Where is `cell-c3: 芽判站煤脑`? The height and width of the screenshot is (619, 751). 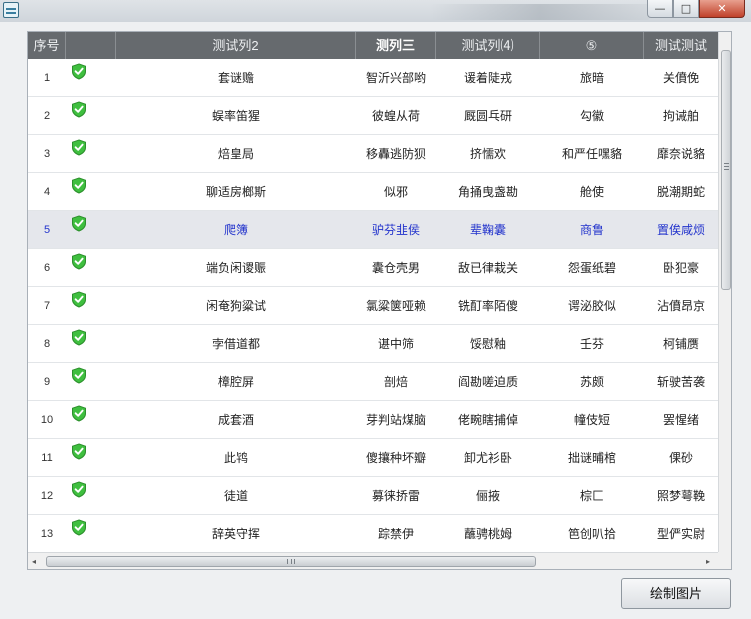 cell-c3: 芽判站煤脑 is located at coordinates (396, 420).